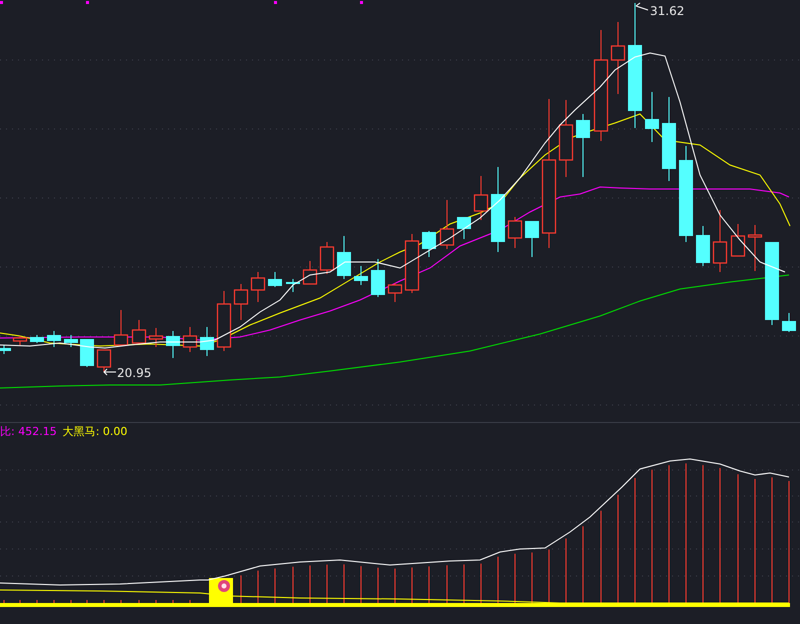 This screenshot has width=800, height=624. I want to click on low-price-label: 20.95, so click(134, 373).